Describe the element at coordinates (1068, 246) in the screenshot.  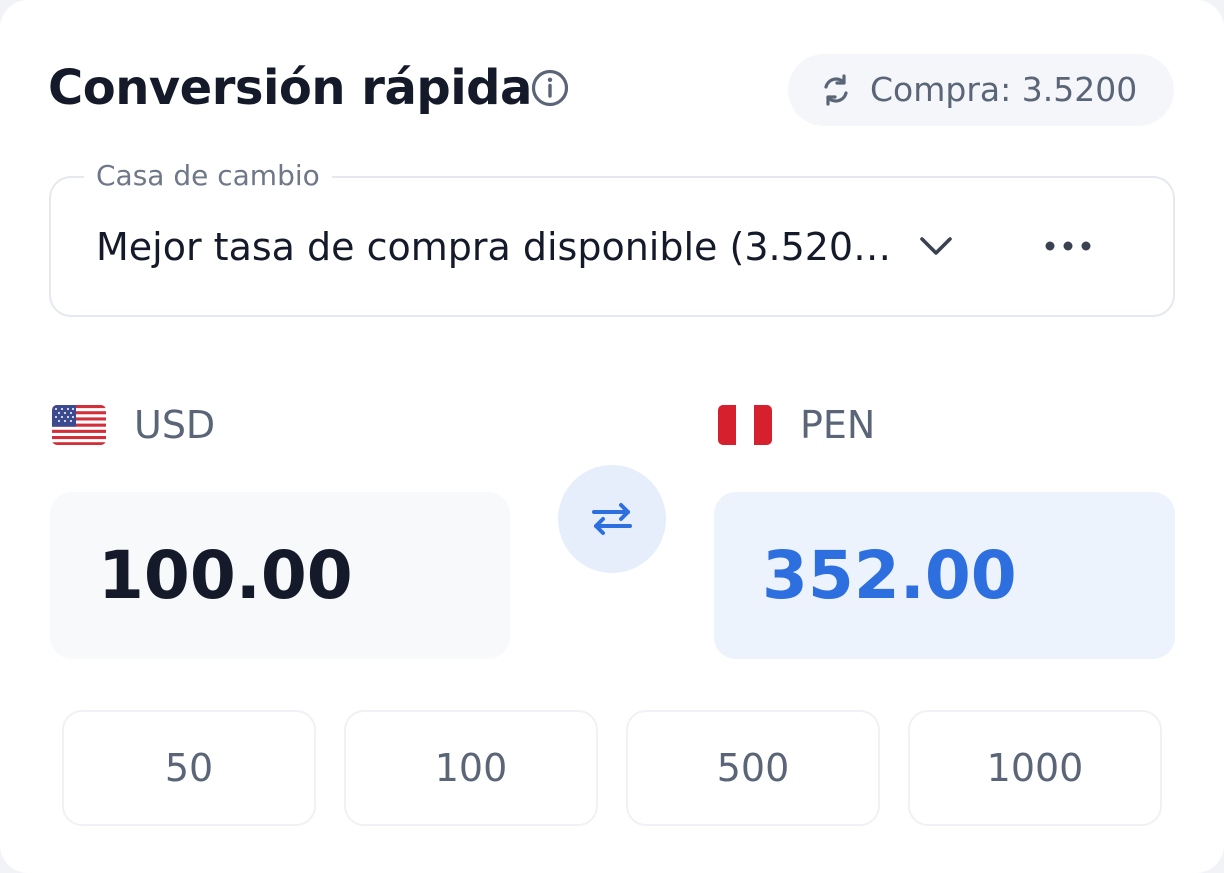
I see `more-icon` at that location.